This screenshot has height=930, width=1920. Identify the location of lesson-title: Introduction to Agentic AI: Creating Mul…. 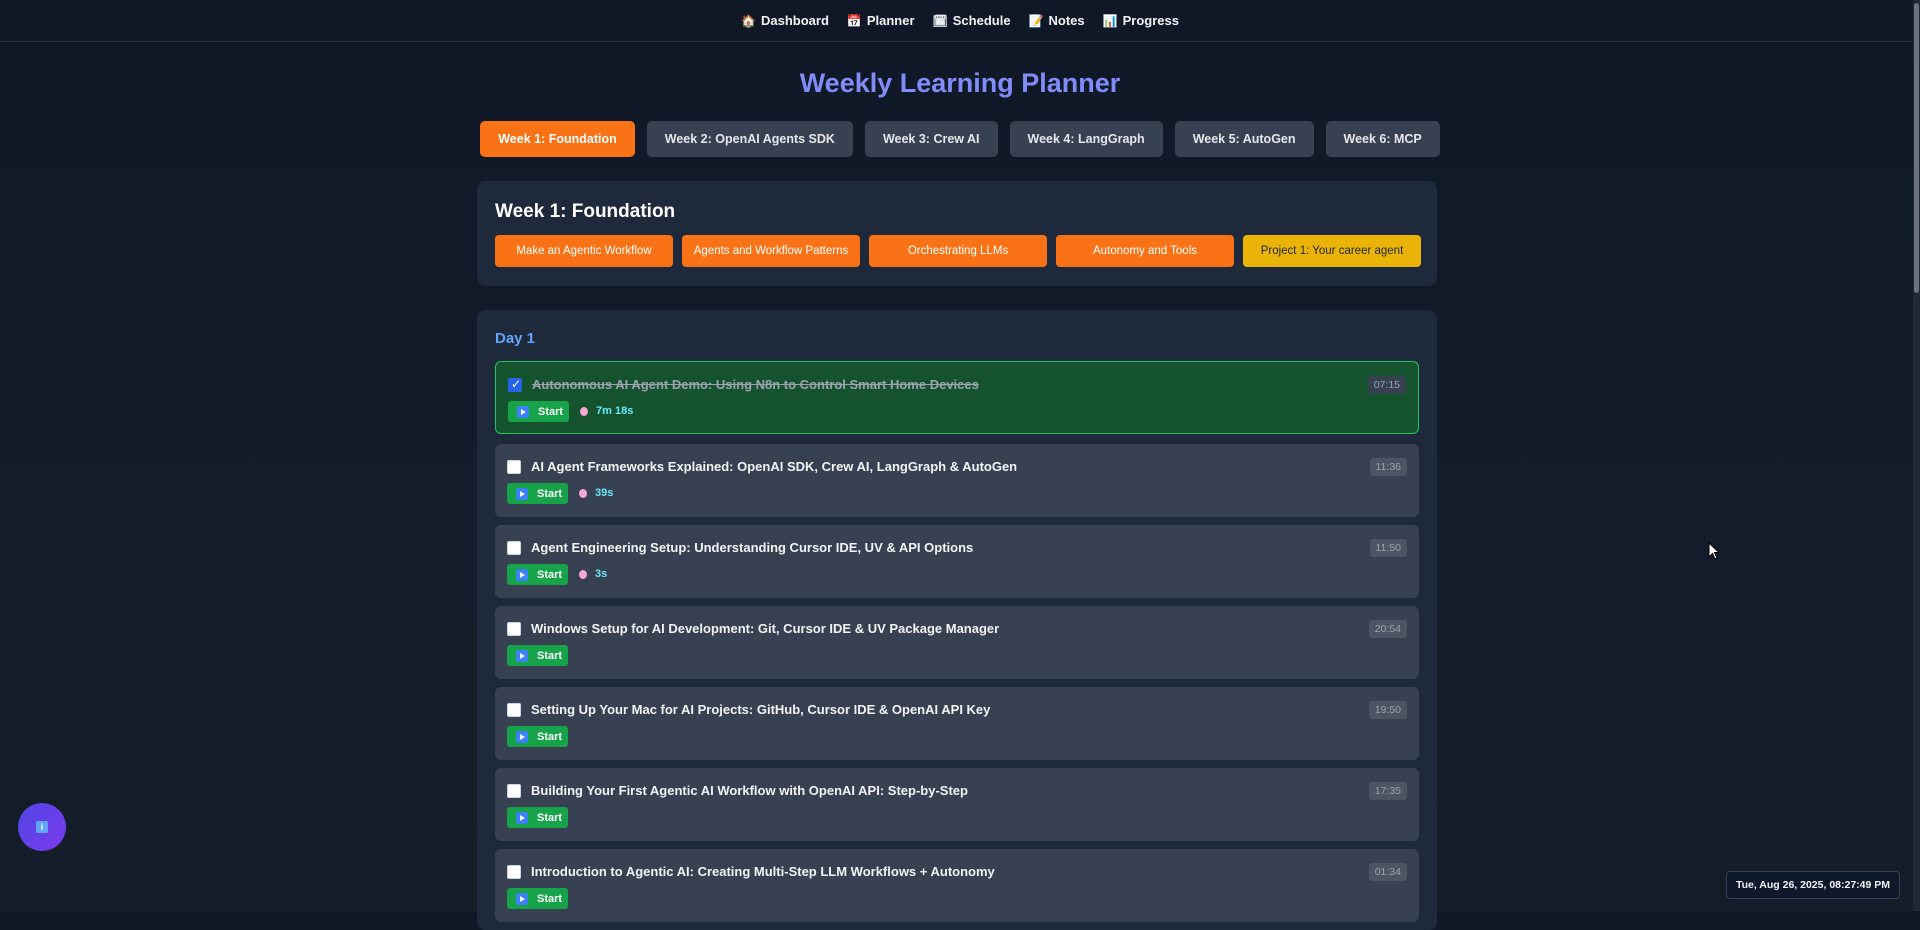
(763, 871).